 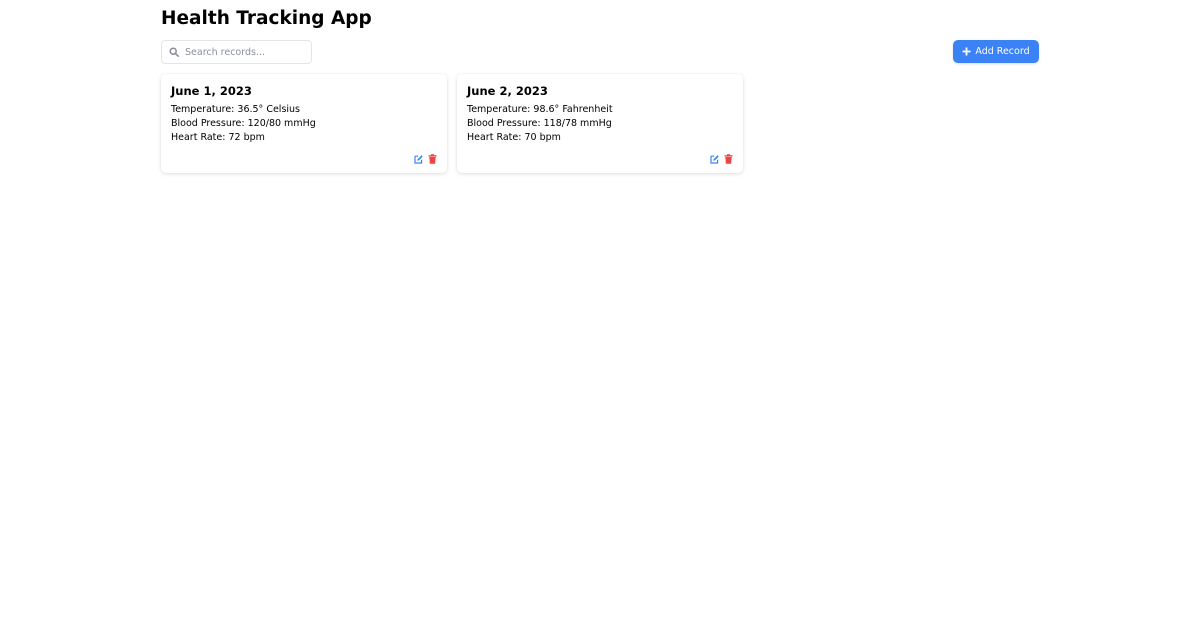 I want to click on plus-icon, so click(x=966, y=51).